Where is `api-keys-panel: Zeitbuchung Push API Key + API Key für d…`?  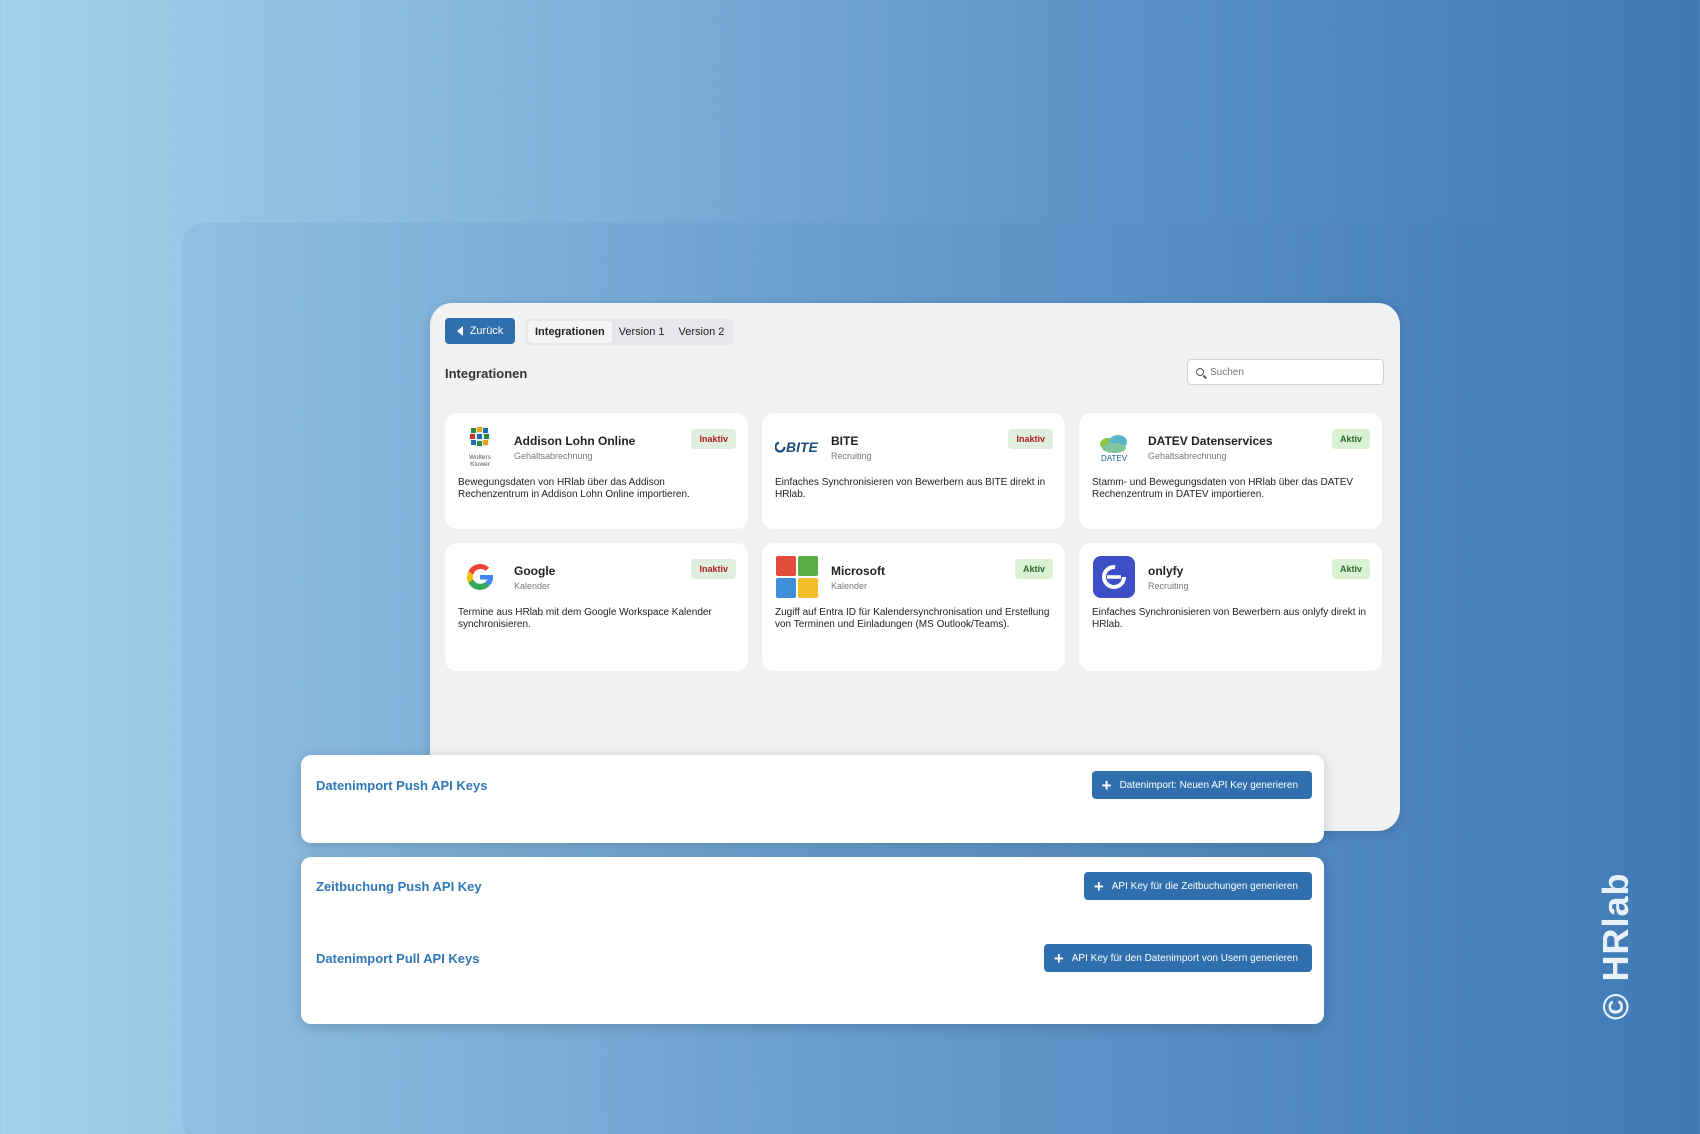
api-keys-panel: Zeitbuchung Push API Key + API Key für d… is located at coordinates (812, 940).